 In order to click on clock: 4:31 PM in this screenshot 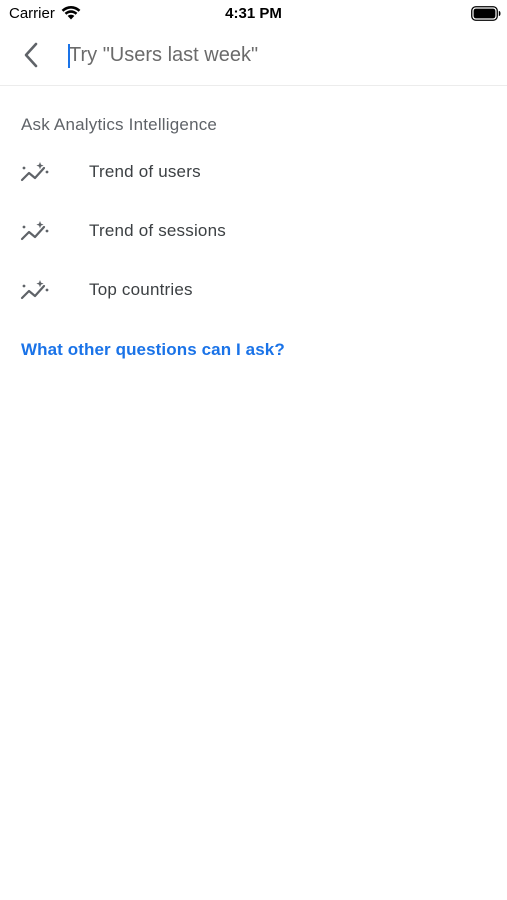, I will do `click(253, 13)`.